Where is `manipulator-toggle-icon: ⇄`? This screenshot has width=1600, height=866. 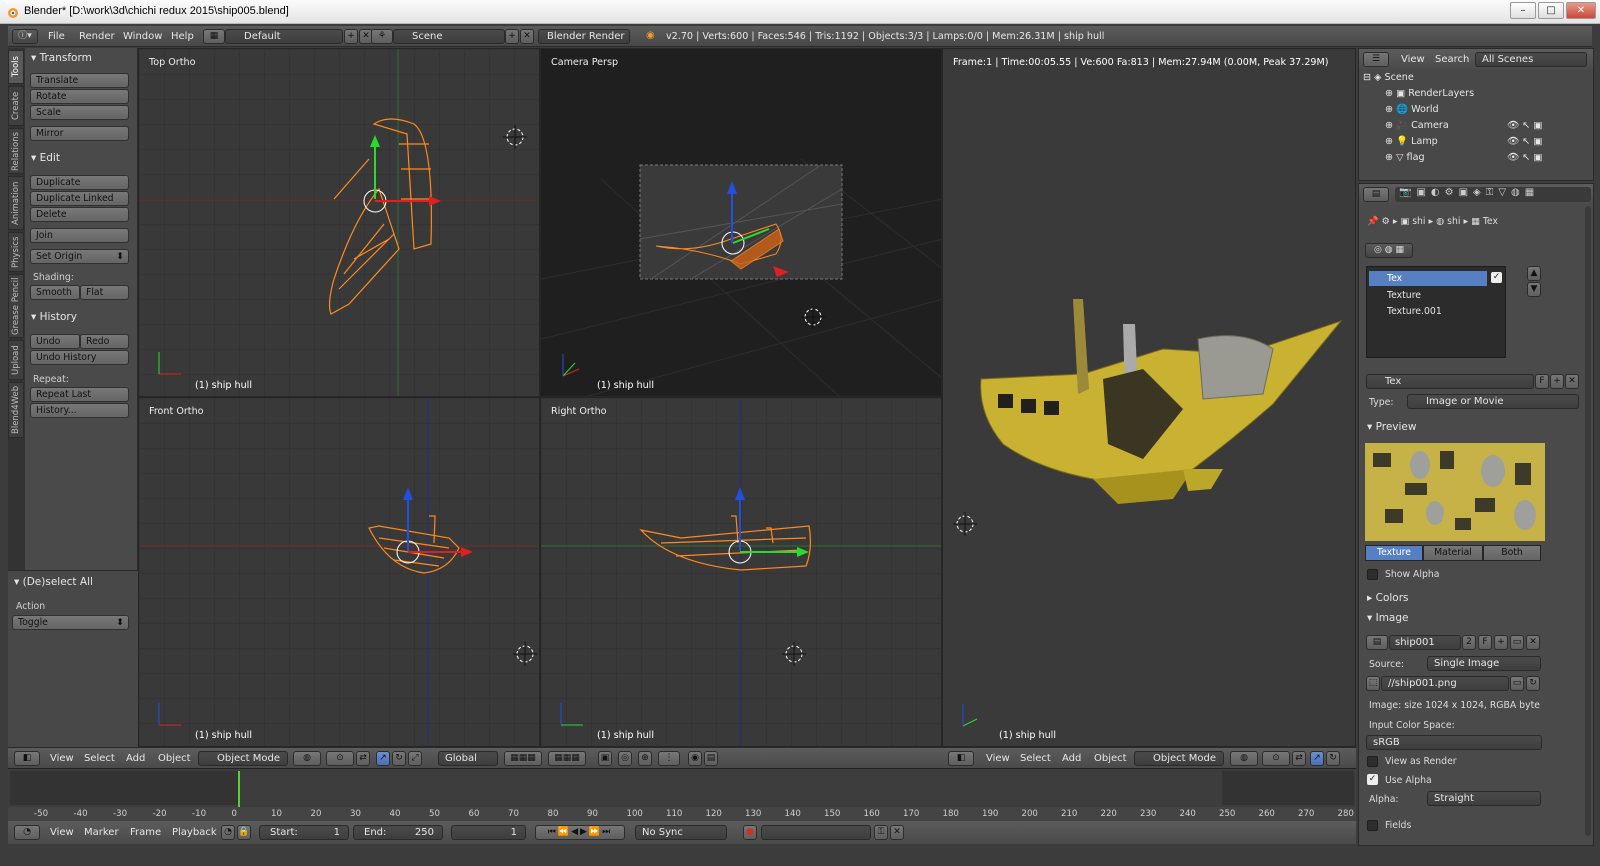 manipulator-toggle-icon: ⇄ is located at coordinates (363, 758).